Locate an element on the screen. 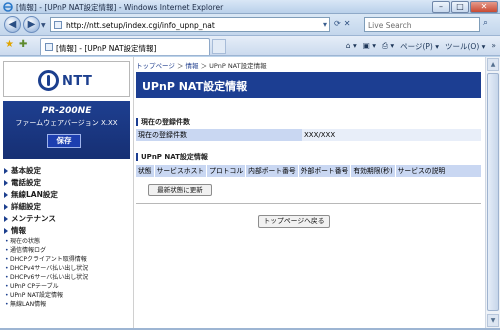 Image resolution: width=500 pixels, height=330 pixels. new-tab-button is located at coordinates (219, 46).